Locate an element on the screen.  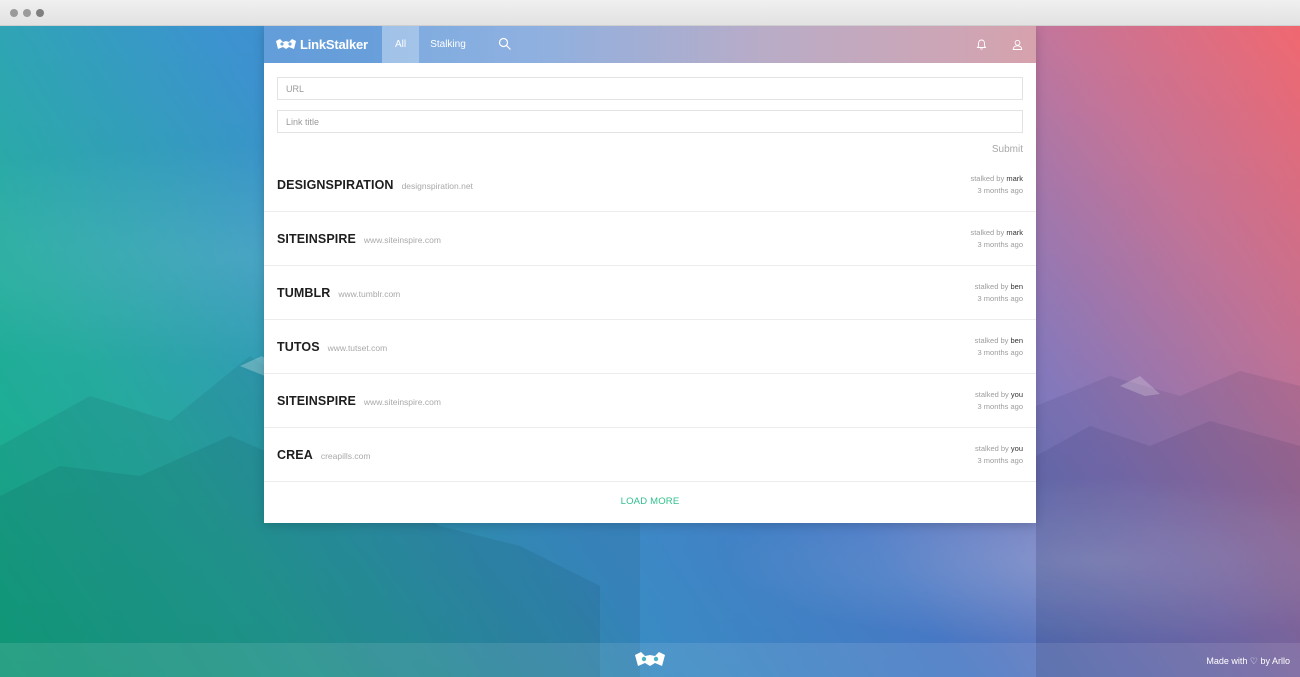
top-navbar: LinkStalker All Stalking is located at coordinates (650, 44).